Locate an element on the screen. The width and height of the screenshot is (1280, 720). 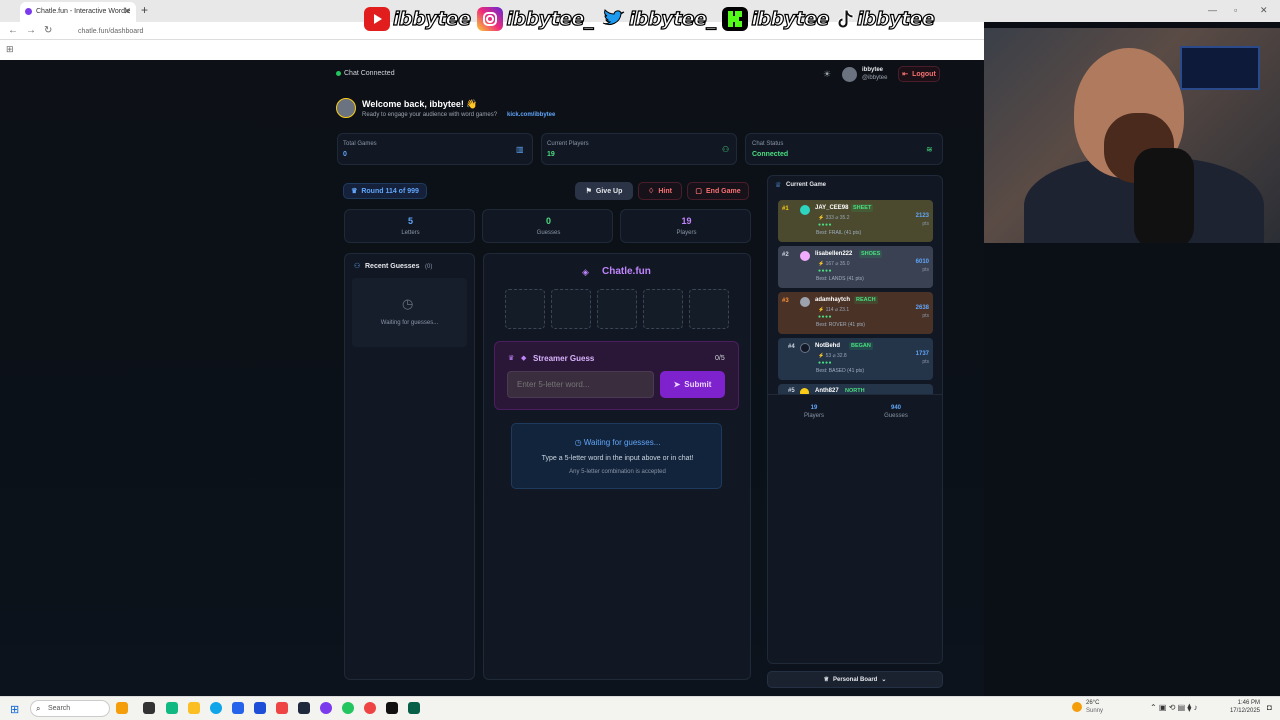
back-icon: ← is located at coordinates (13, 30).